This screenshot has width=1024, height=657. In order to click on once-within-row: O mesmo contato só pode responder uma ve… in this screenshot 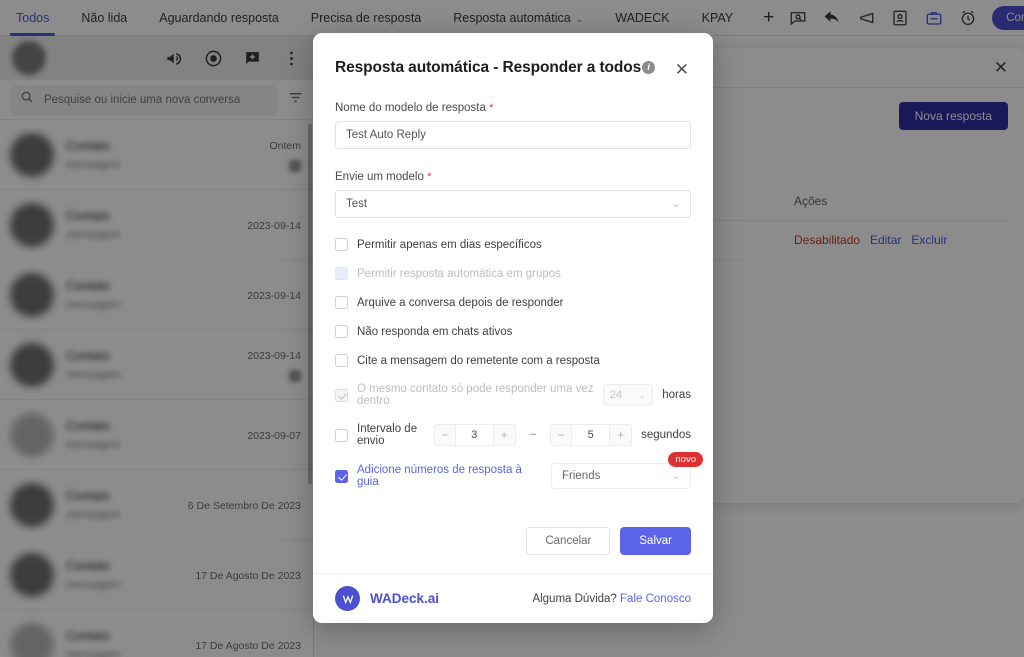, I will do `click(513, 395)`.